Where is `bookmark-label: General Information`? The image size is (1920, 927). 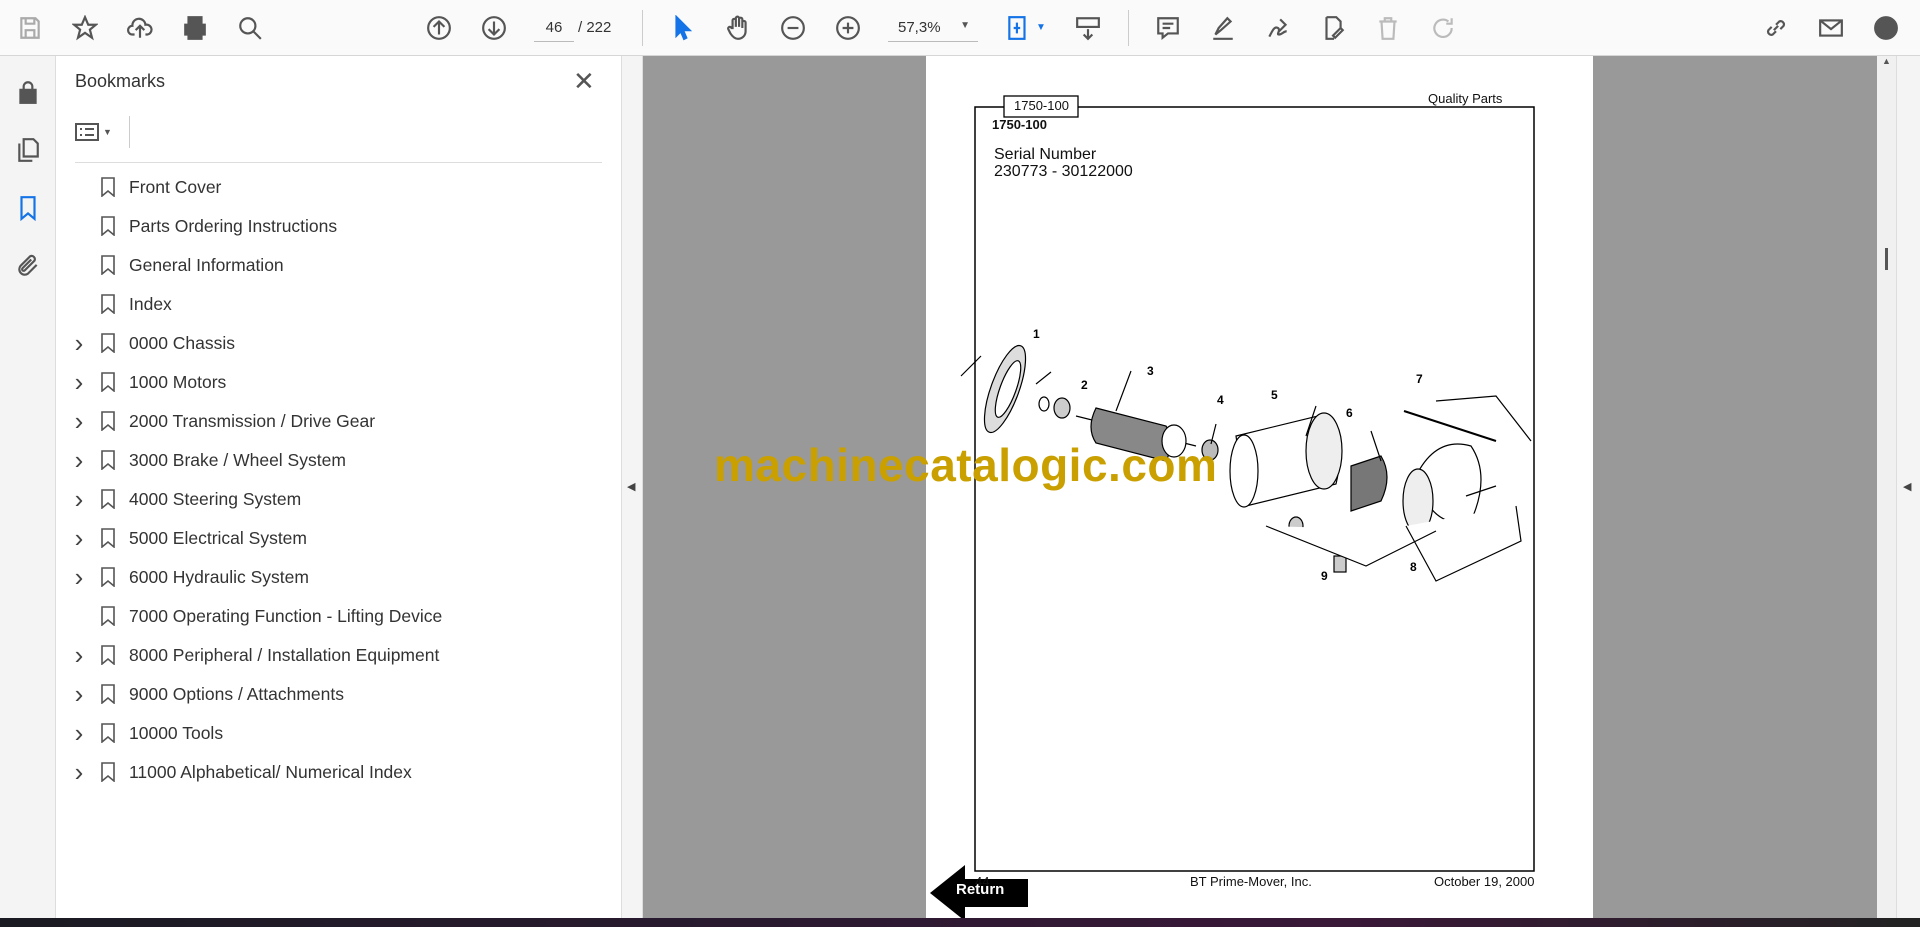 bookmark-label: General Information is located at coordinates (206, 264).